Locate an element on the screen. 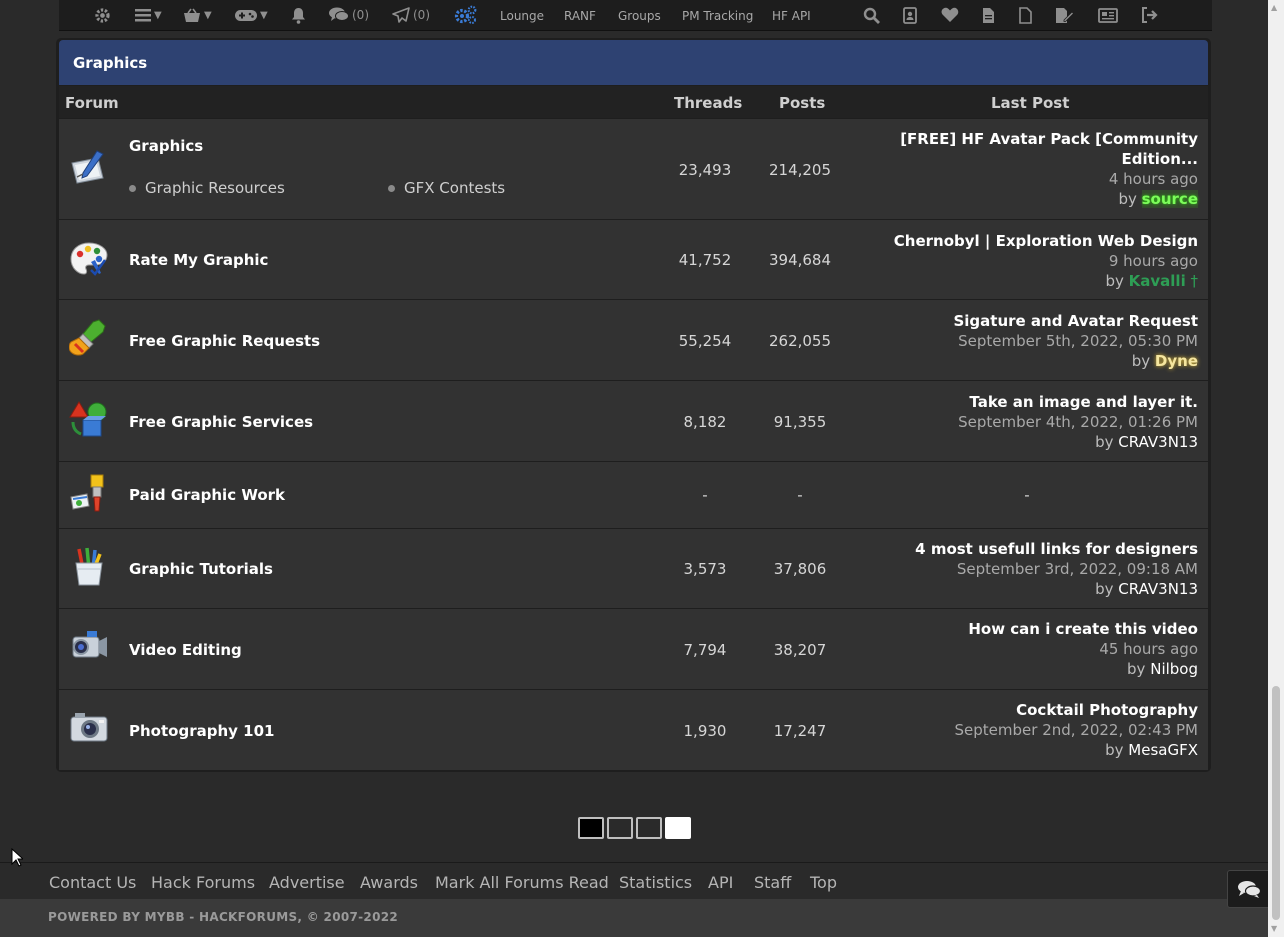 This screenshot has height=937, width=1284. newspaper-icon is located at coordinates (1108, 15).